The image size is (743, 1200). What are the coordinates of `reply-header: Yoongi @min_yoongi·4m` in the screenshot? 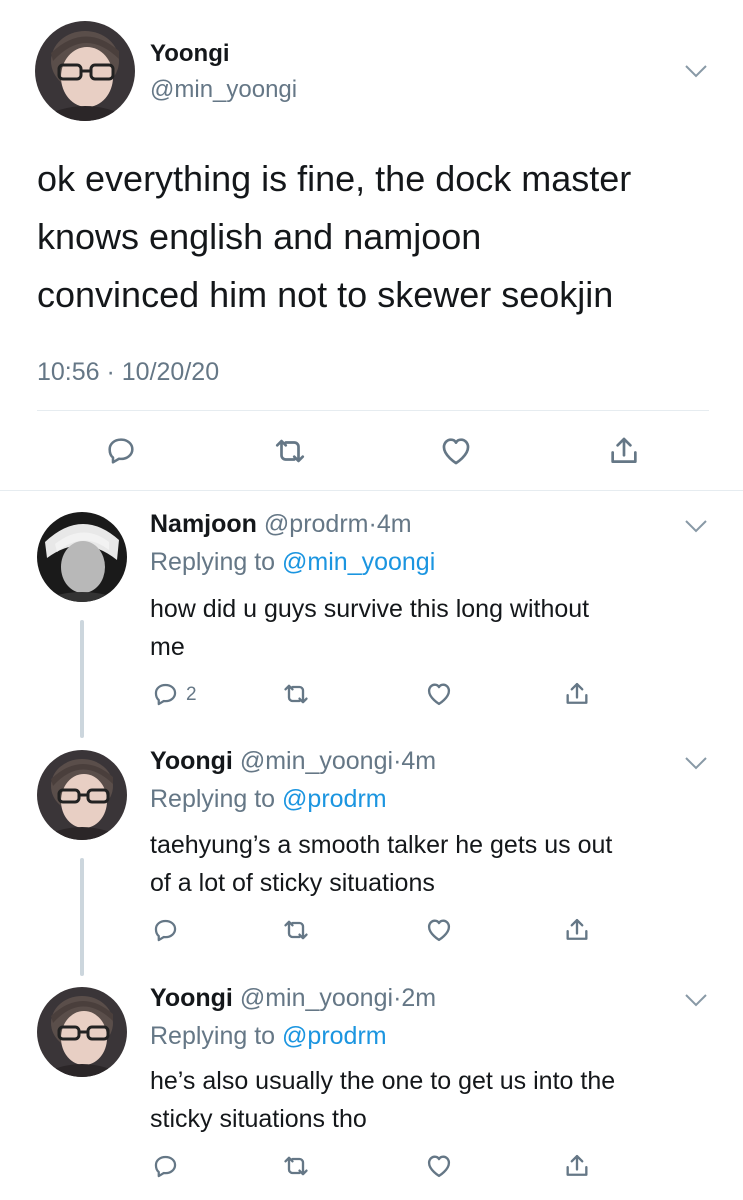 It's located at (293, 761).